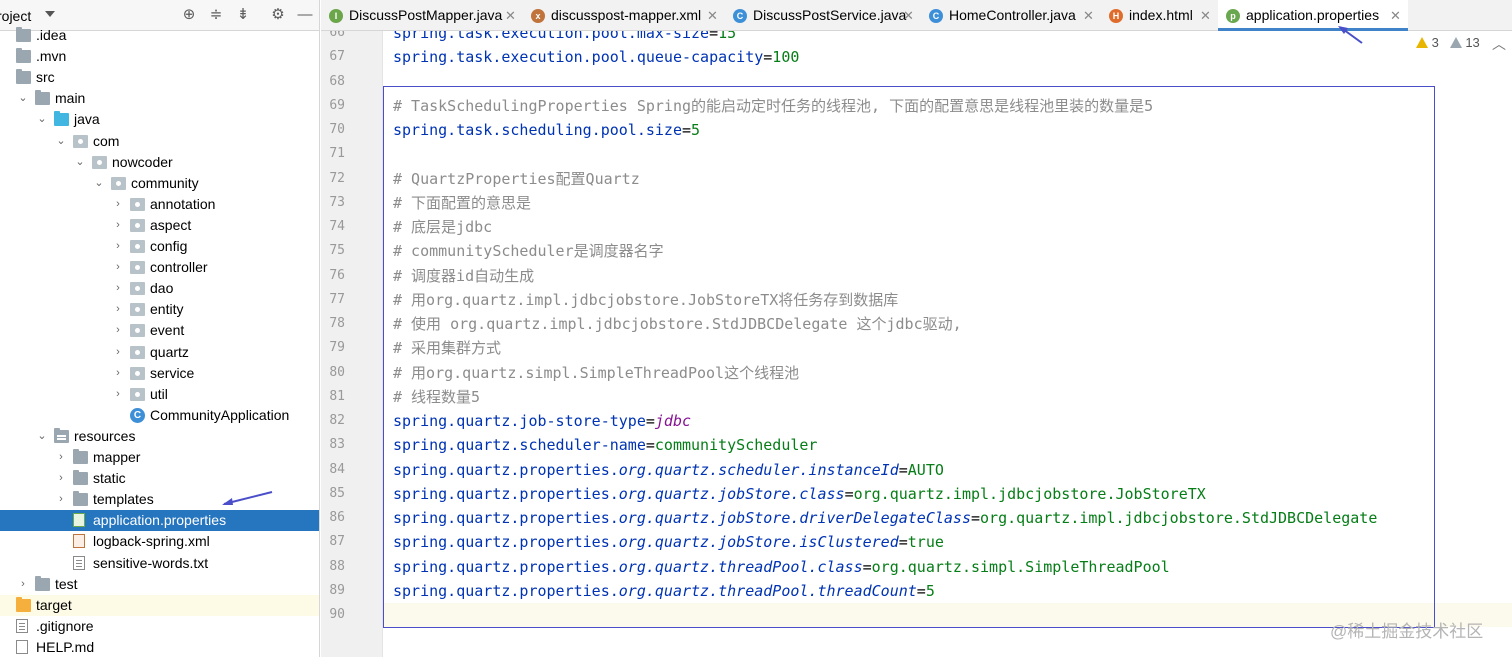 The width and height of the screenshot is (1512, 657). What do you see at coordinates (227, 501) in the screenshot?
I see `arrow-head-file` at bounding box center [227, 501].